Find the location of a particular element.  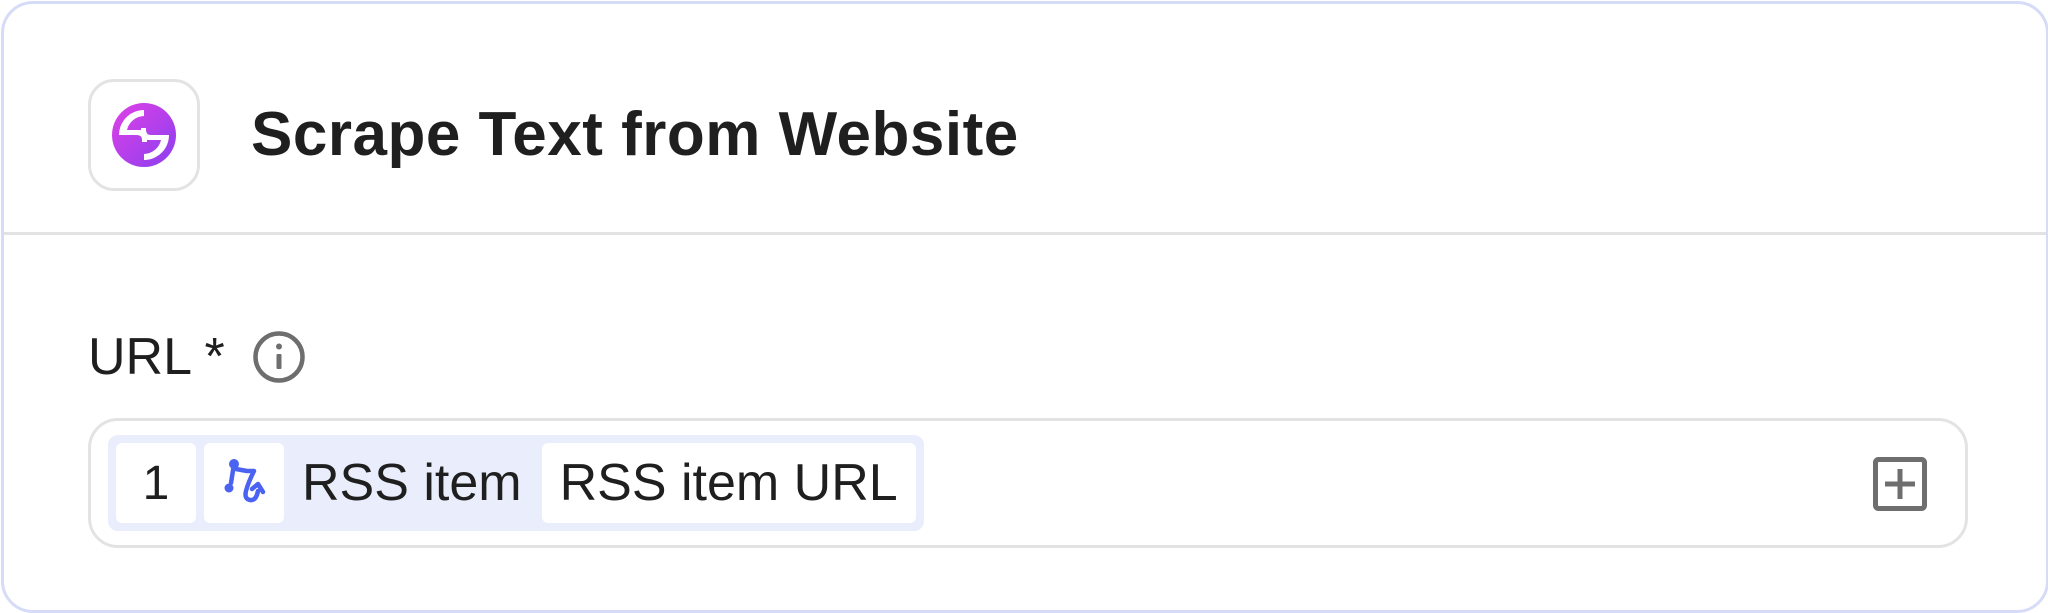

token-field-label: RSS item URL is located at coordinates (728, 483).